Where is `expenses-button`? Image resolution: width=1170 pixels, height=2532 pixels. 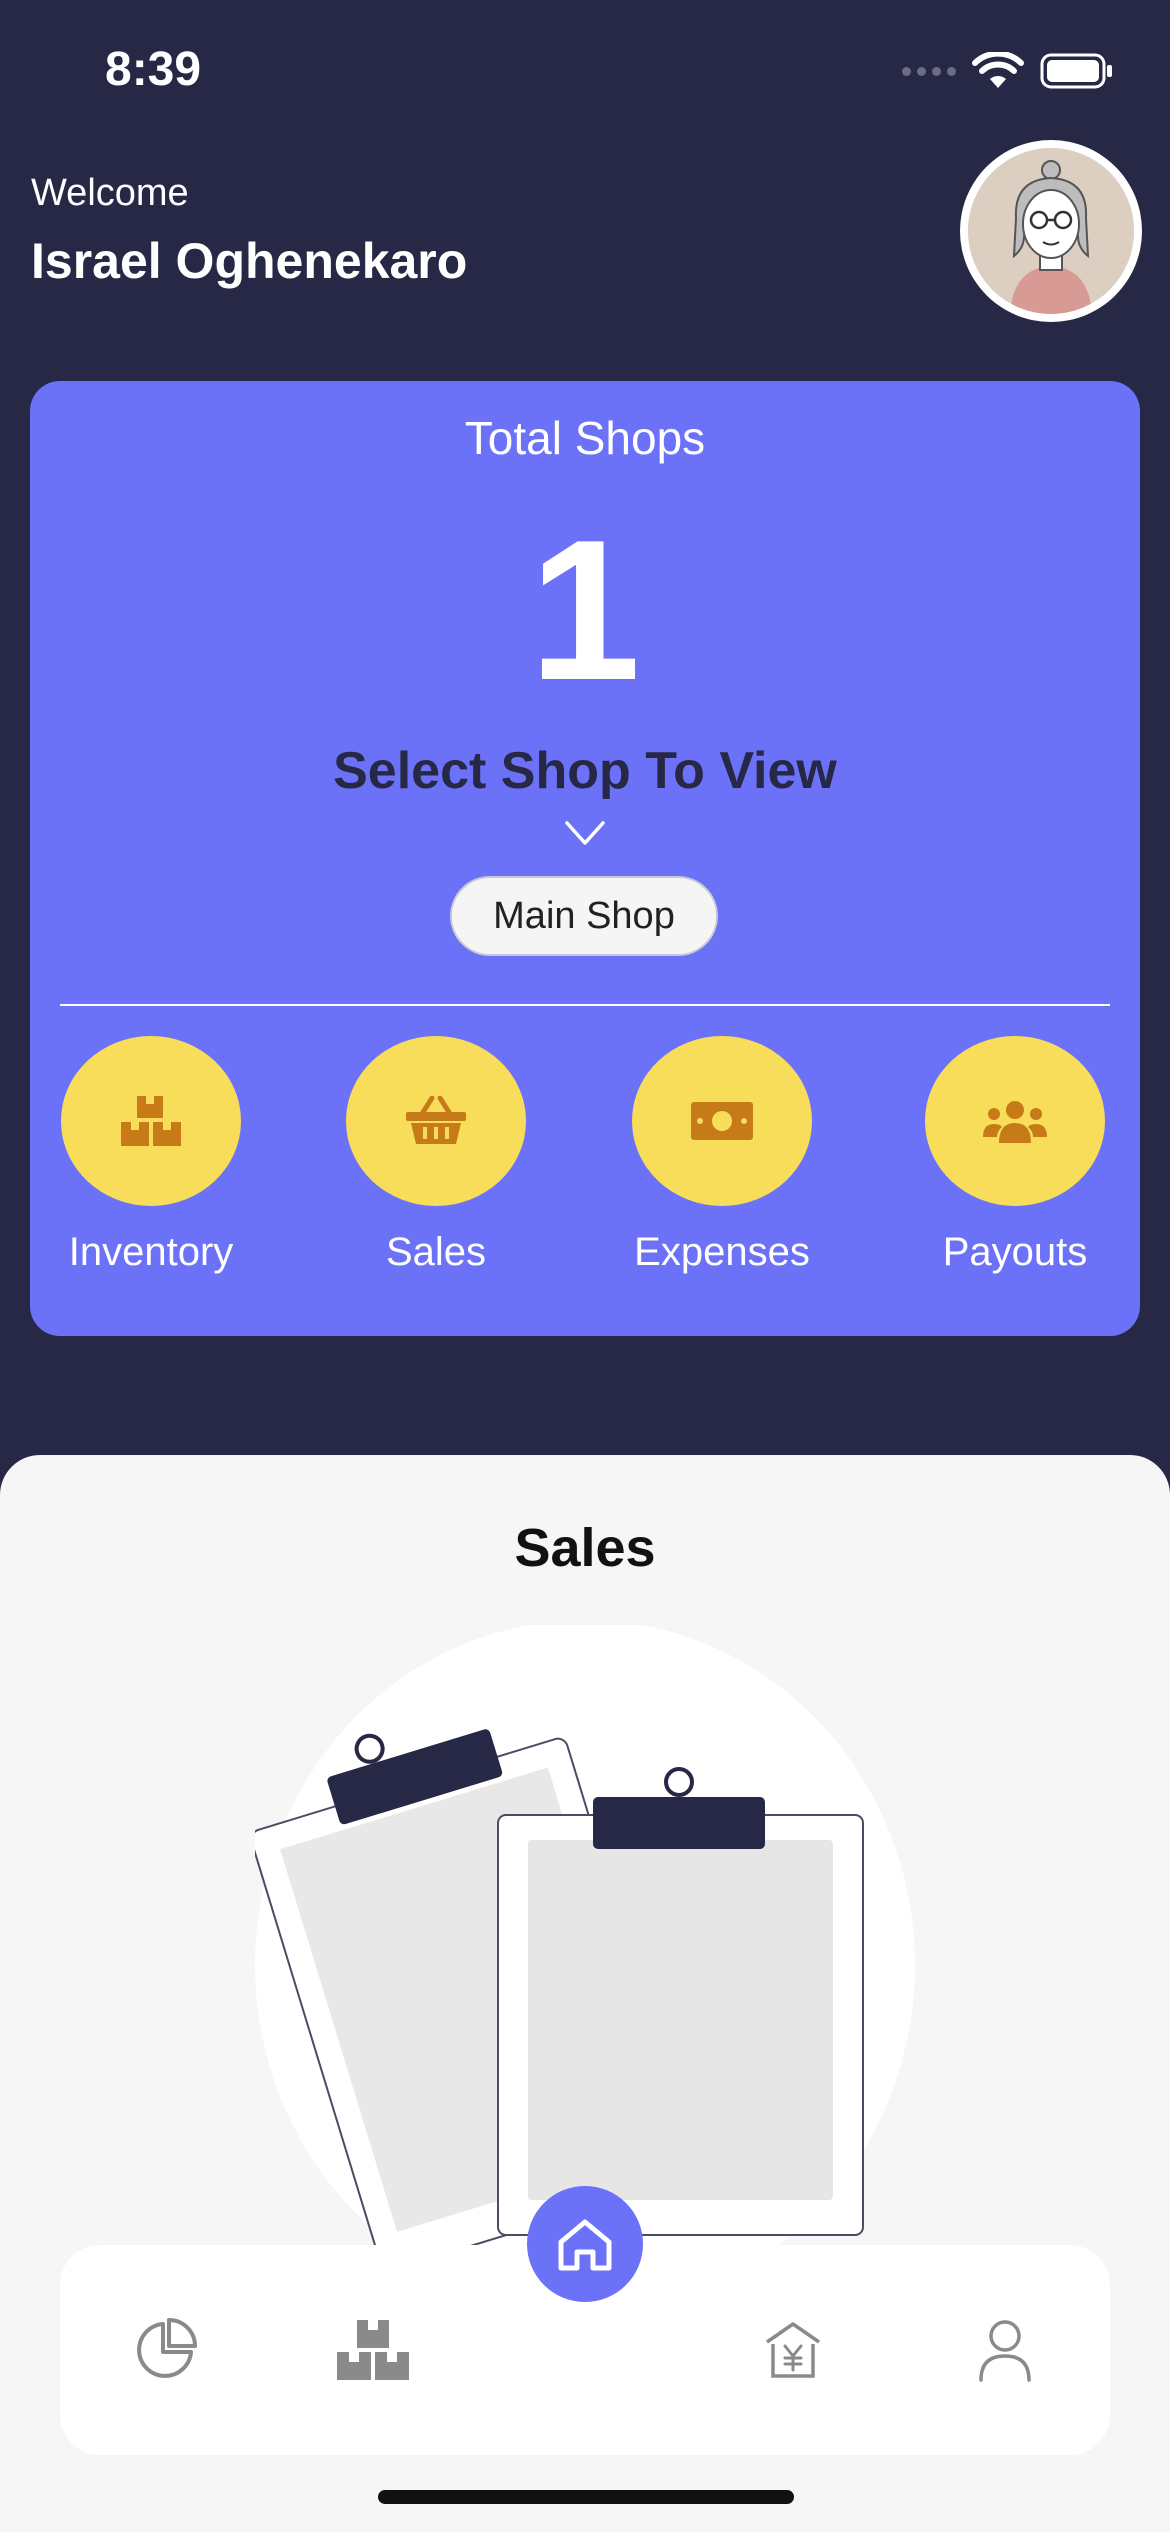
expenses-button is located at coordinates (722, 1121).